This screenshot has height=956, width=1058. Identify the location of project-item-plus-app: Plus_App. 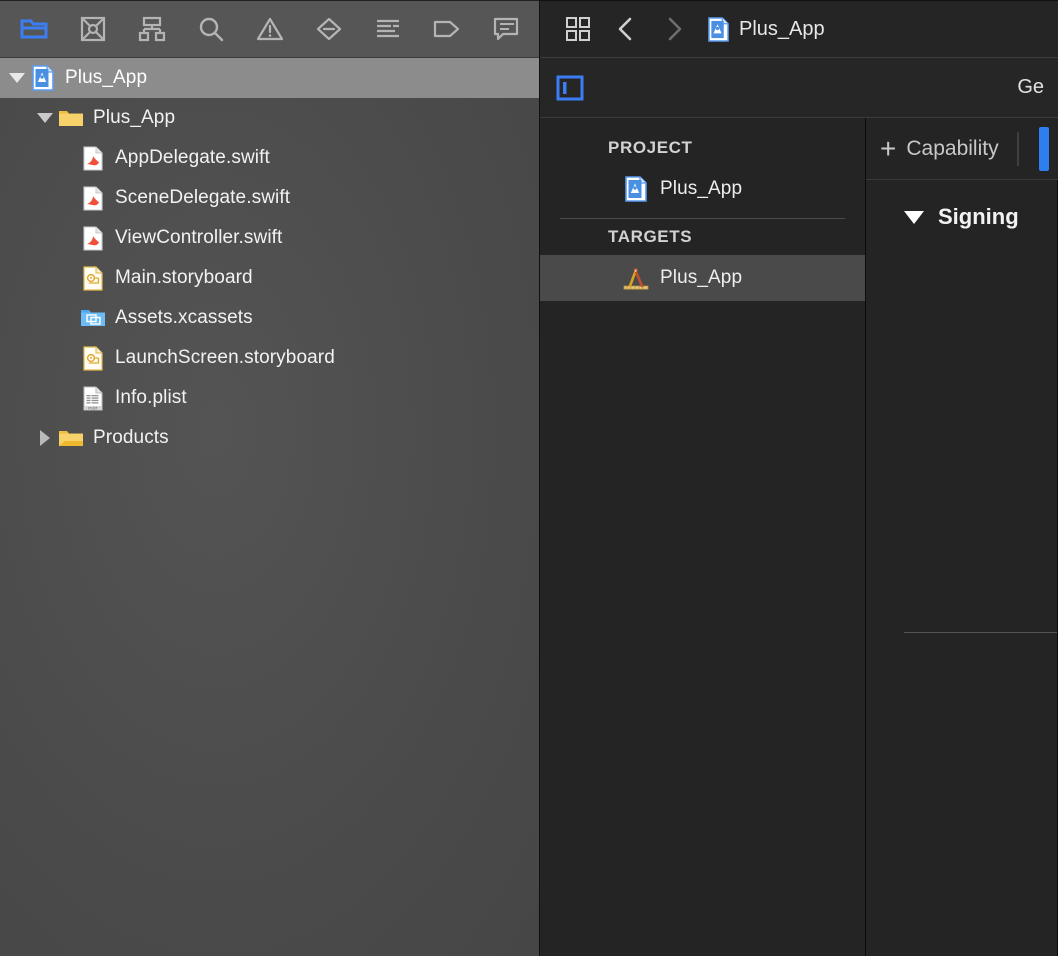
(702, 189).